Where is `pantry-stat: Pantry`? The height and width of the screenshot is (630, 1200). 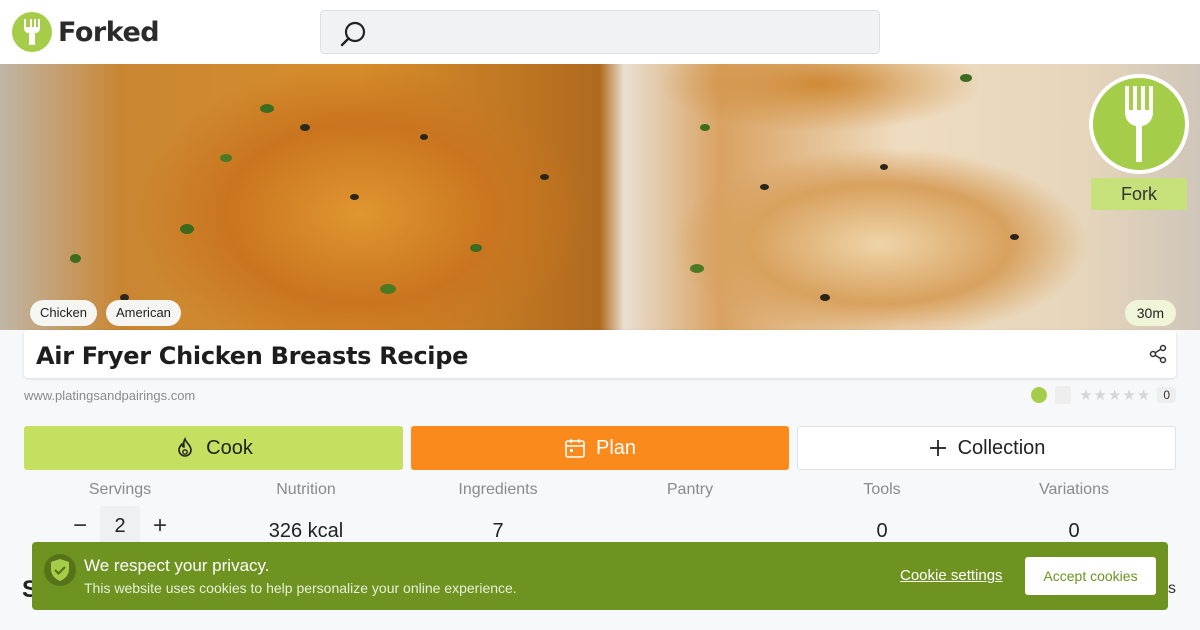
pantry-stat: Pantry is located at coordinates (690, 512).